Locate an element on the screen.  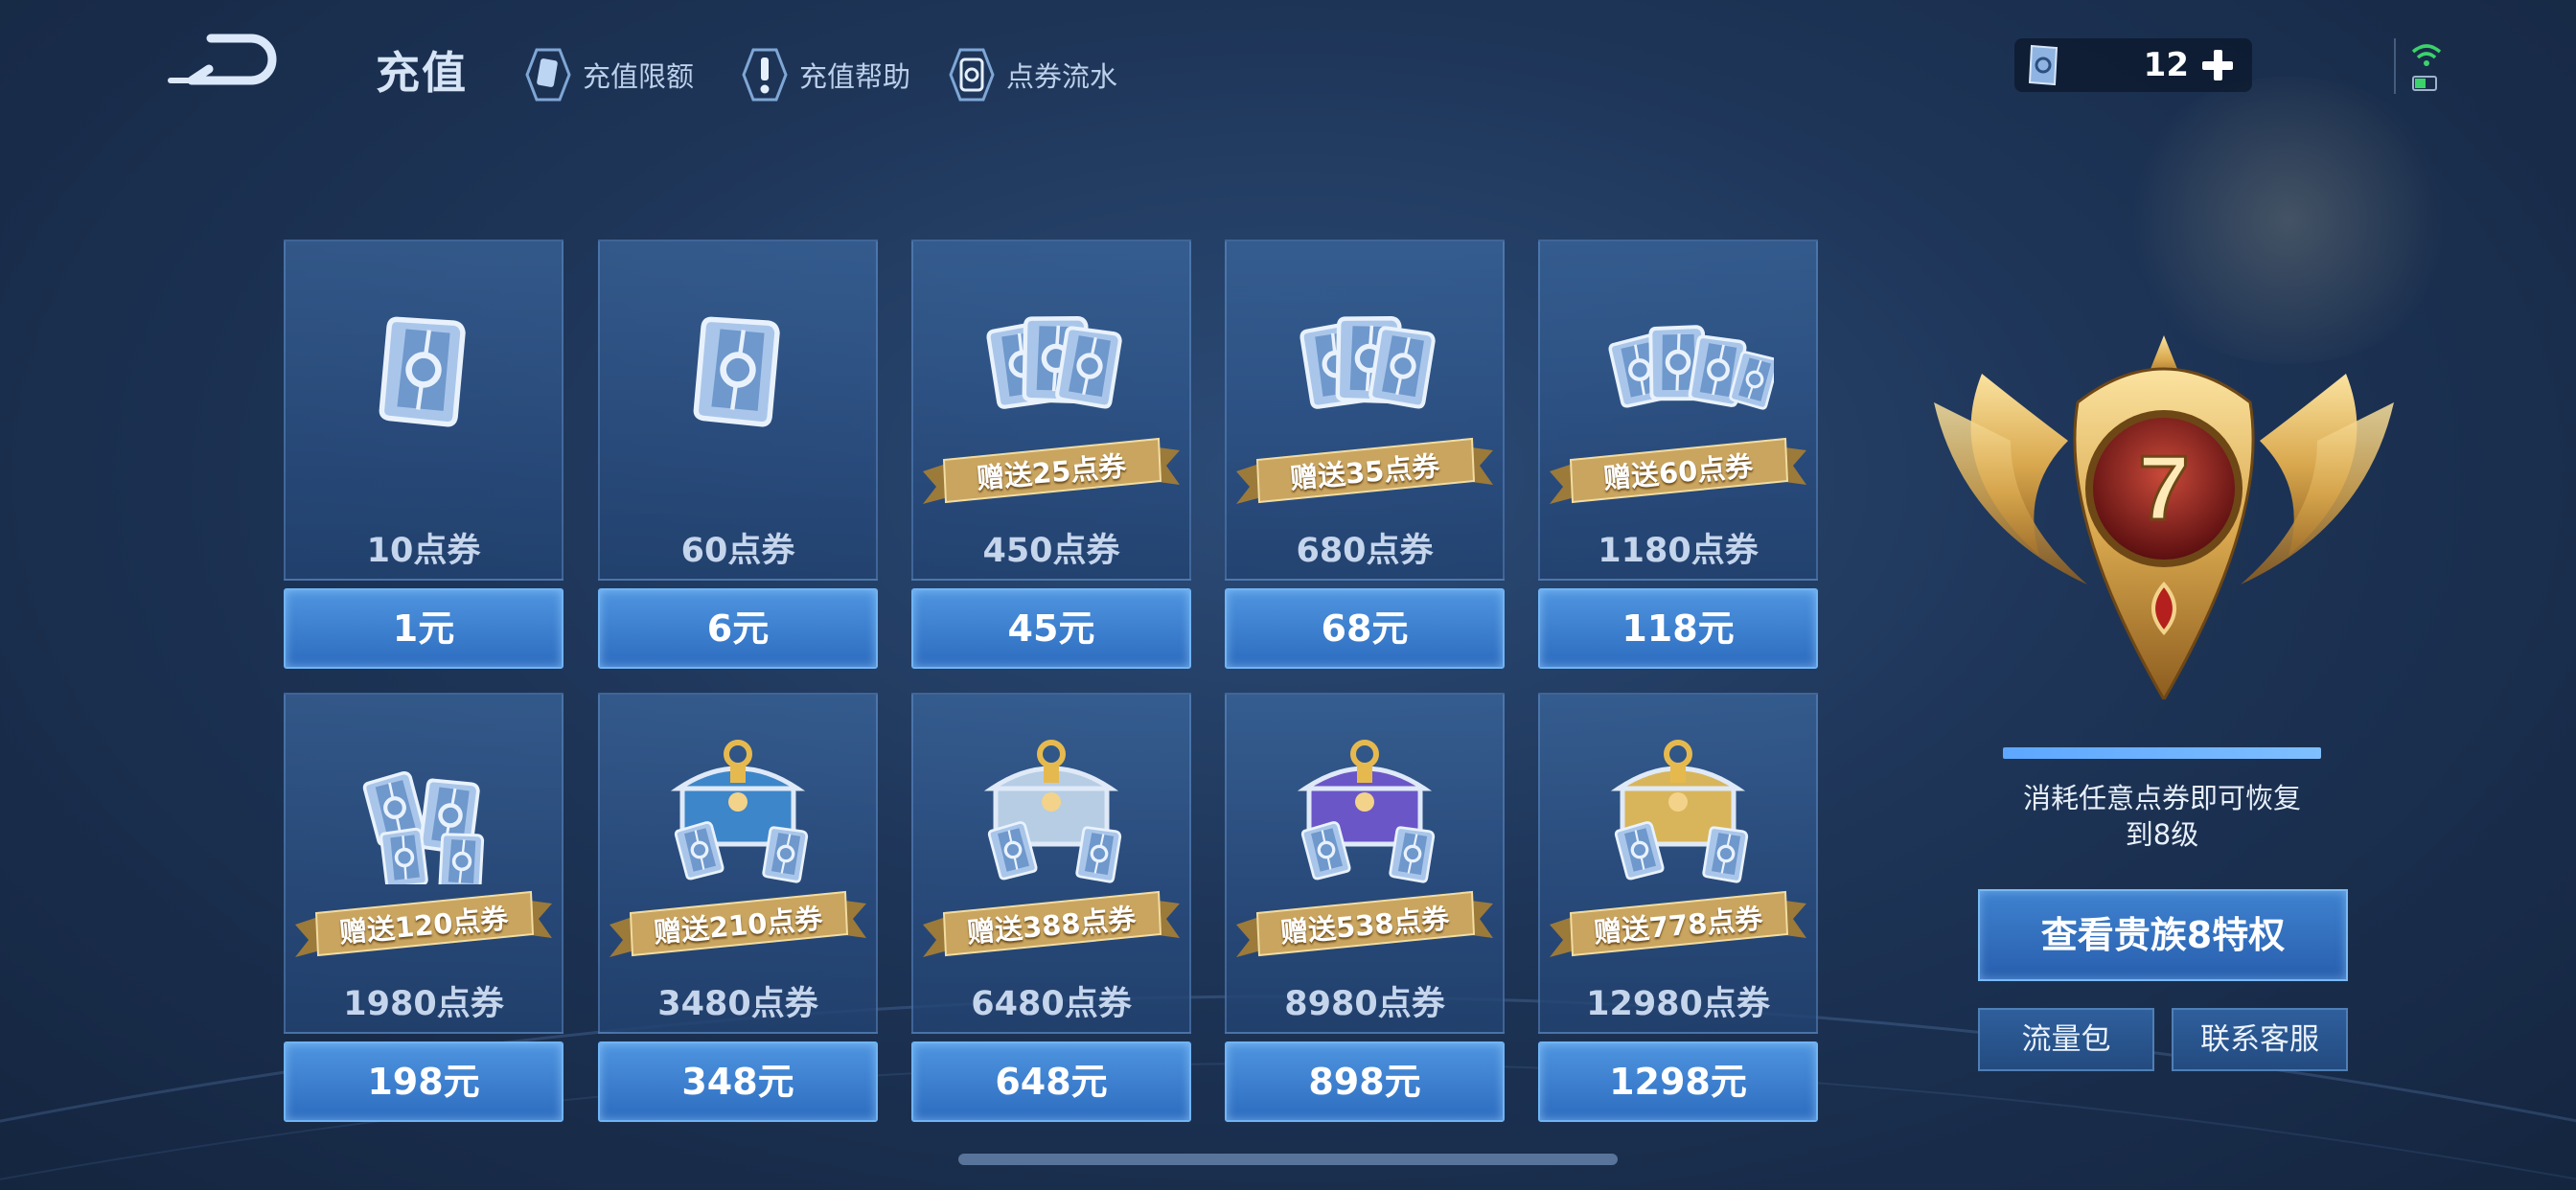
ticket-balance: 12 is located at coordinates (2133, 65).